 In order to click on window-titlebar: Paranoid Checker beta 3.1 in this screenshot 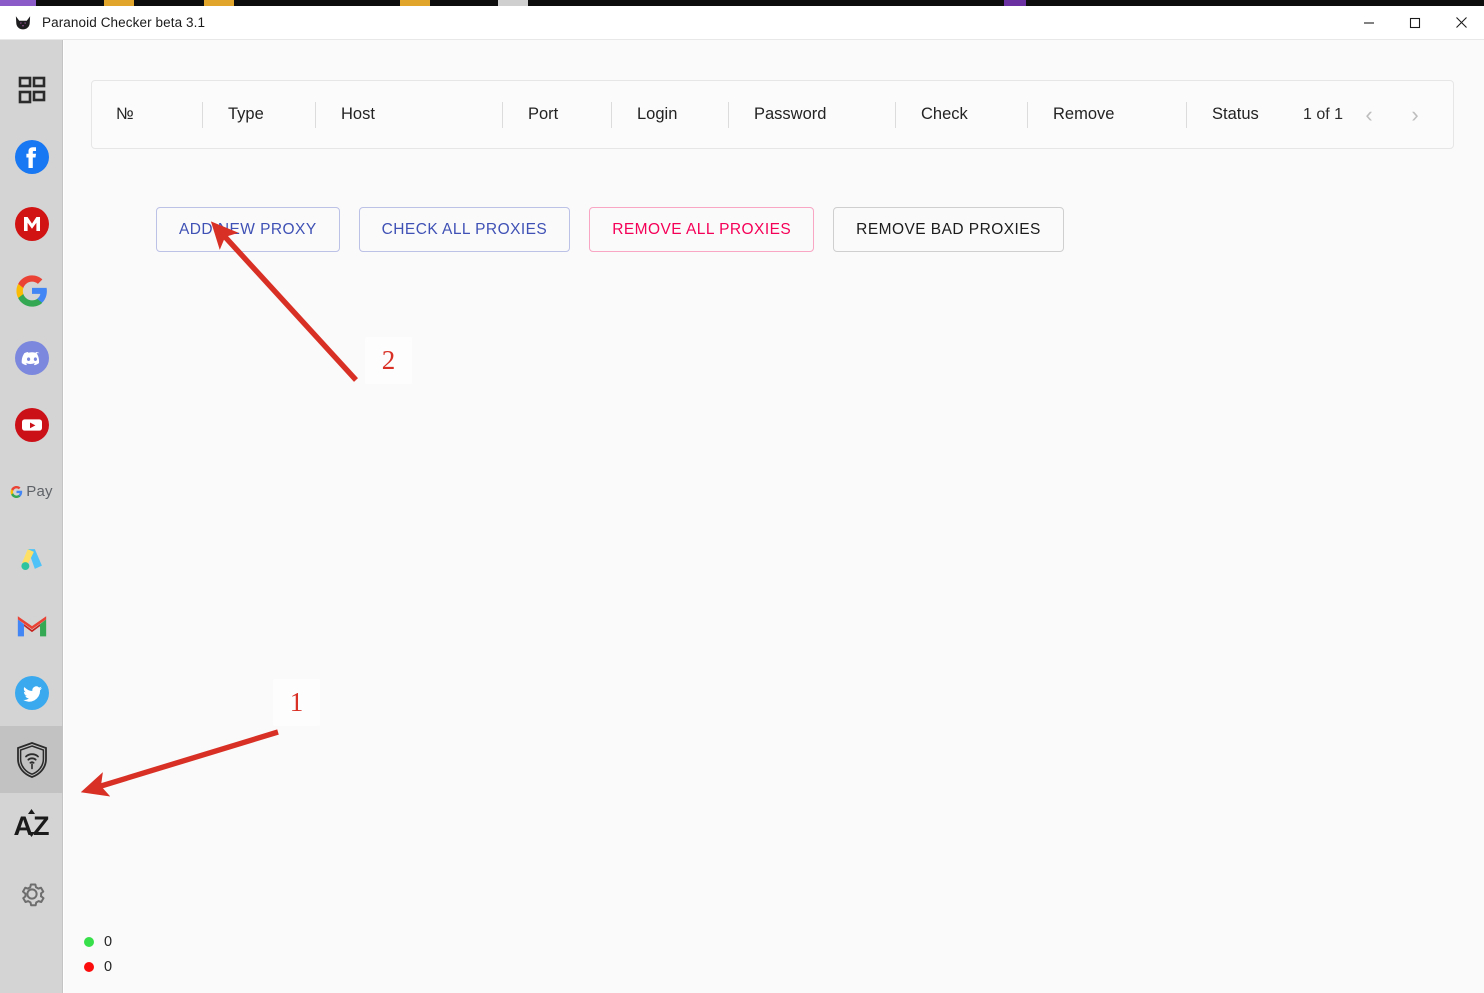, I will do `click(742, 23)`.